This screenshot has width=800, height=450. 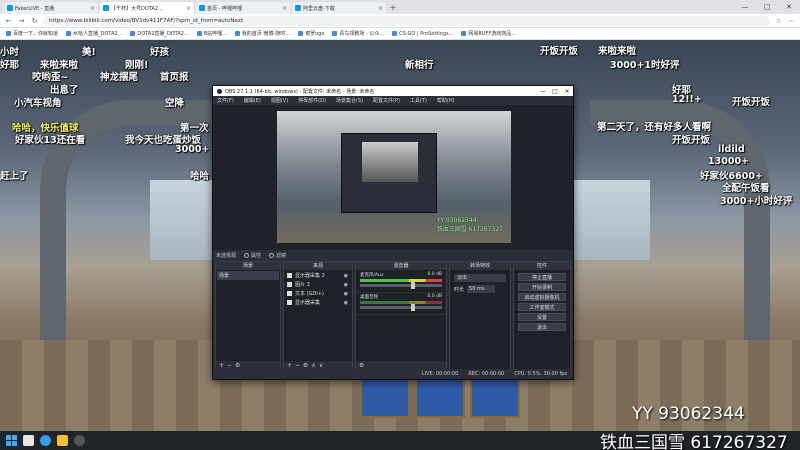 I want to click on mixer-channel: 桌面音频 0.0 dB, so click(x=401, y=304).